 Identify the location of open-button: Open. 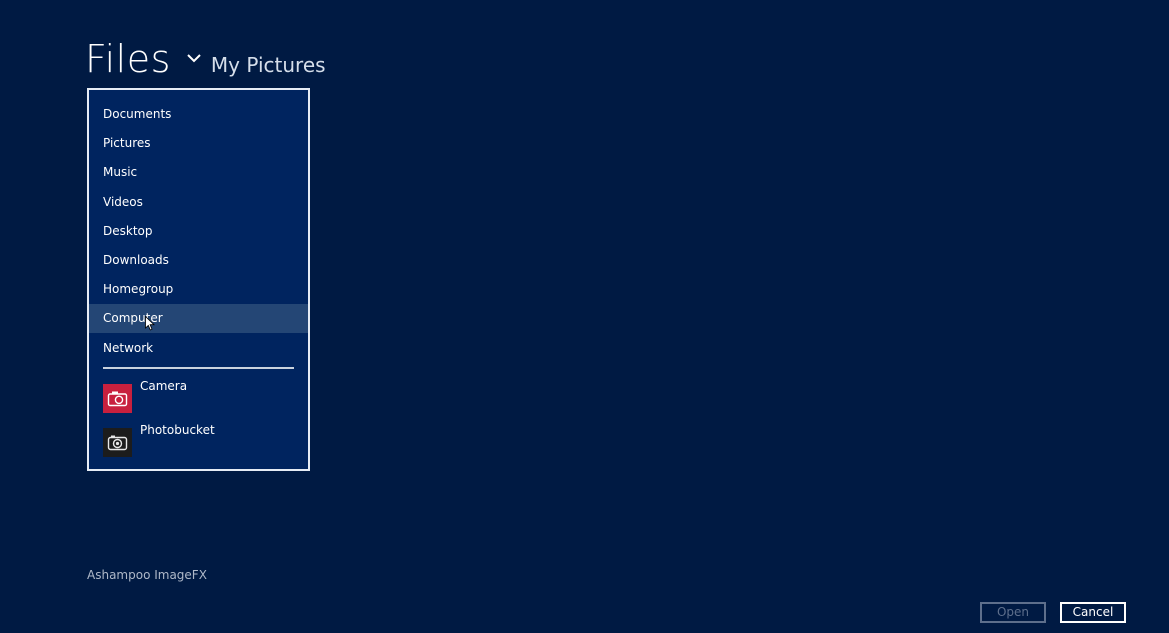
(1013, 612).